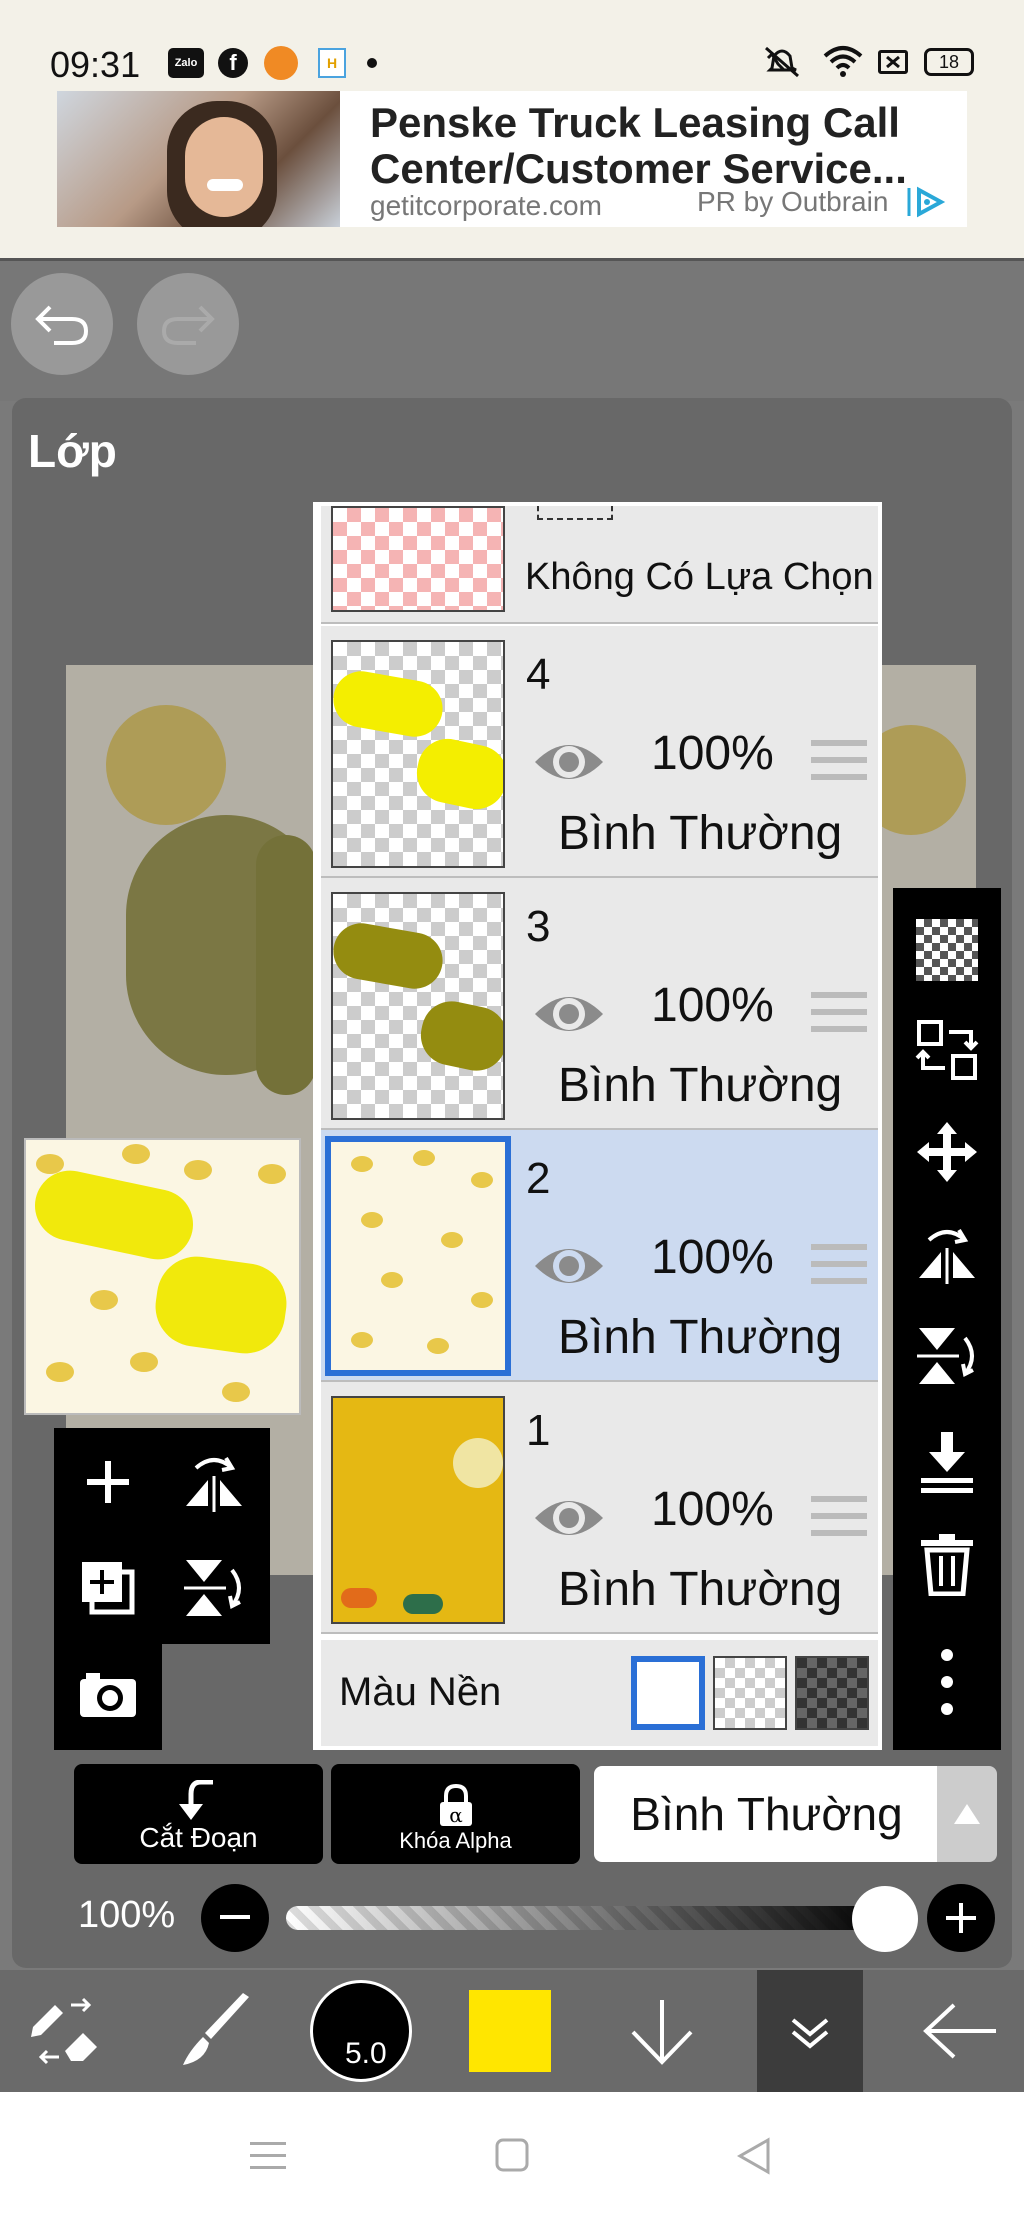 The width and height of the screenshot is (1024, 2219). I want to click on add-layer-button, so click(108, 1482).